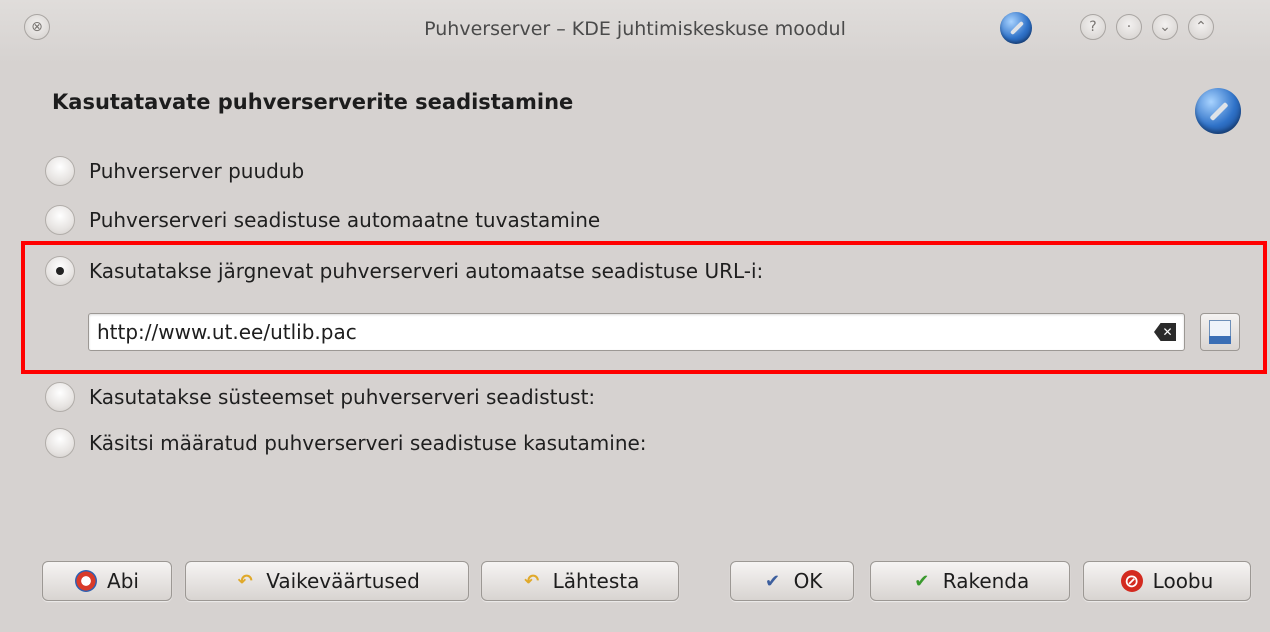  I want to click on shade-window-button: ·, so click(1129, 27).